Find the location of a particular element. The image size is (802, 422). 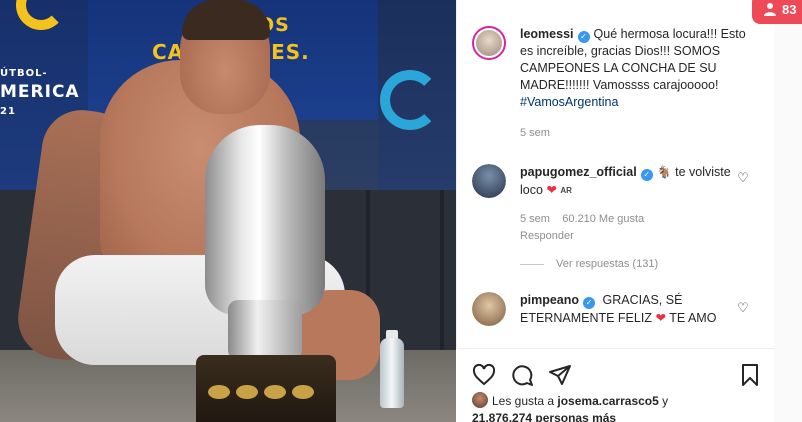

player-hair is located at coordinates (226, 20).